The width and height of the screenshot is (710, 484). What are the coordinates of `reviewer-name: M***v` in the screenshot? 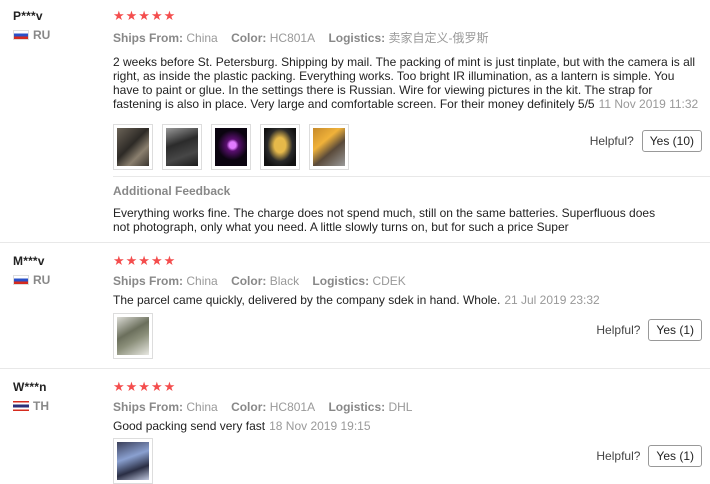 It's located at (29, 261).